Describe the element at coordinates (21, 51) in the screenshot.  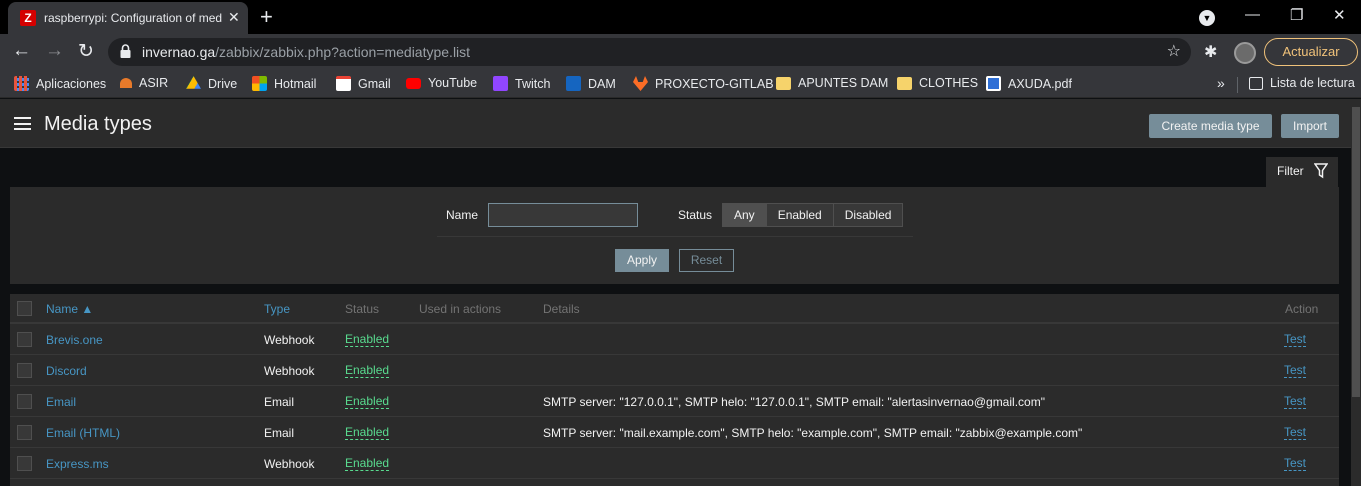
I see `back-icon: ←` at that location.